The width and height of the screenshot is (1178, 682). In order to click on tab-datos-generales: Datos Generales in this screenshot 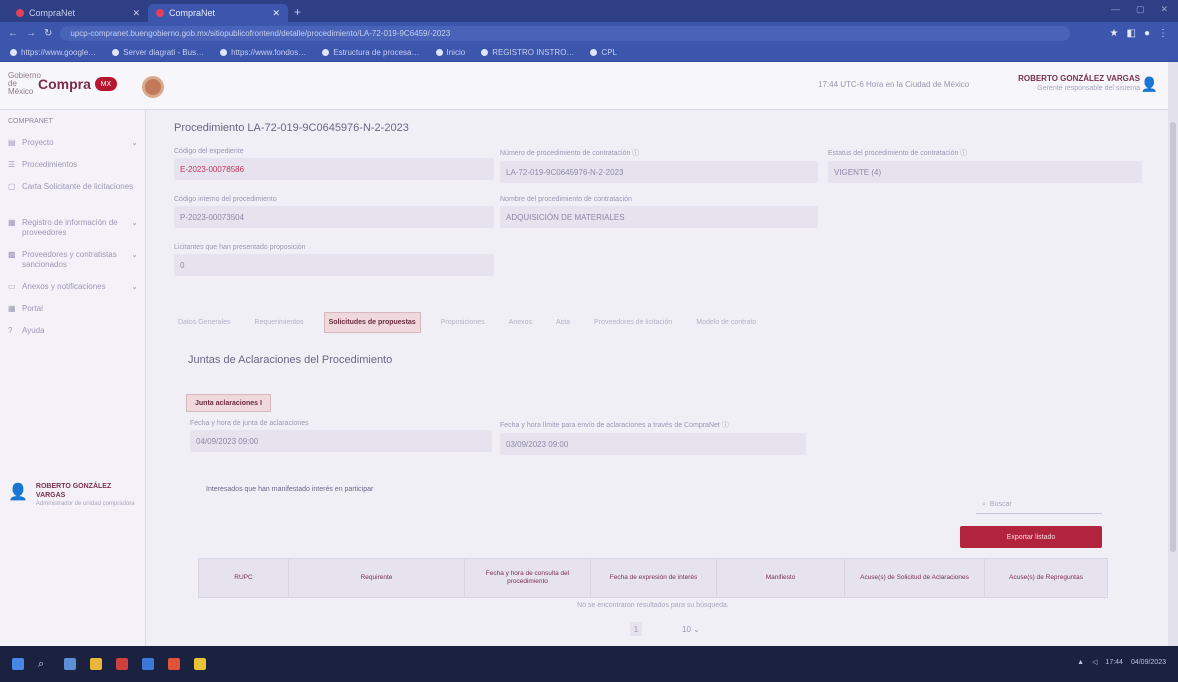, I will do `click(204, 322)`.